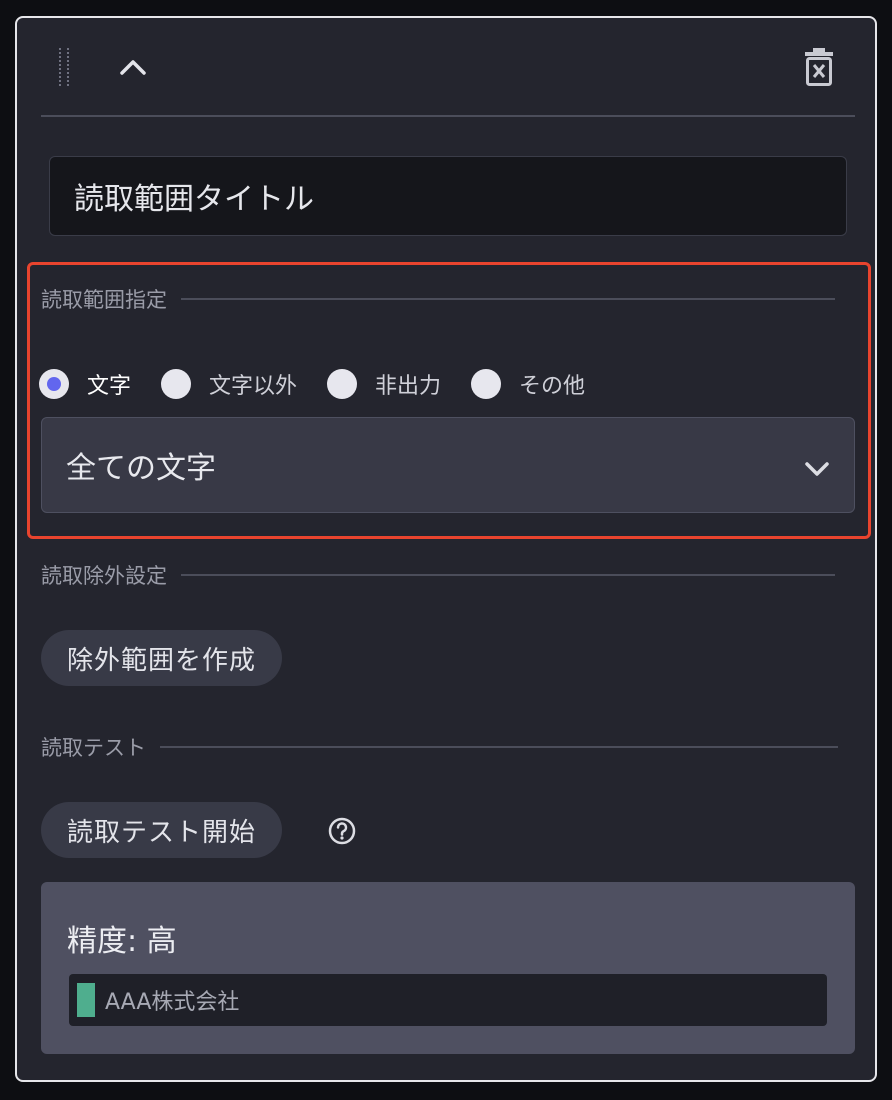 Image resolution: width=892 pixels, height=1100 pixels. I want to click on accuracy-label: 精度: 高, so click(122, 941).